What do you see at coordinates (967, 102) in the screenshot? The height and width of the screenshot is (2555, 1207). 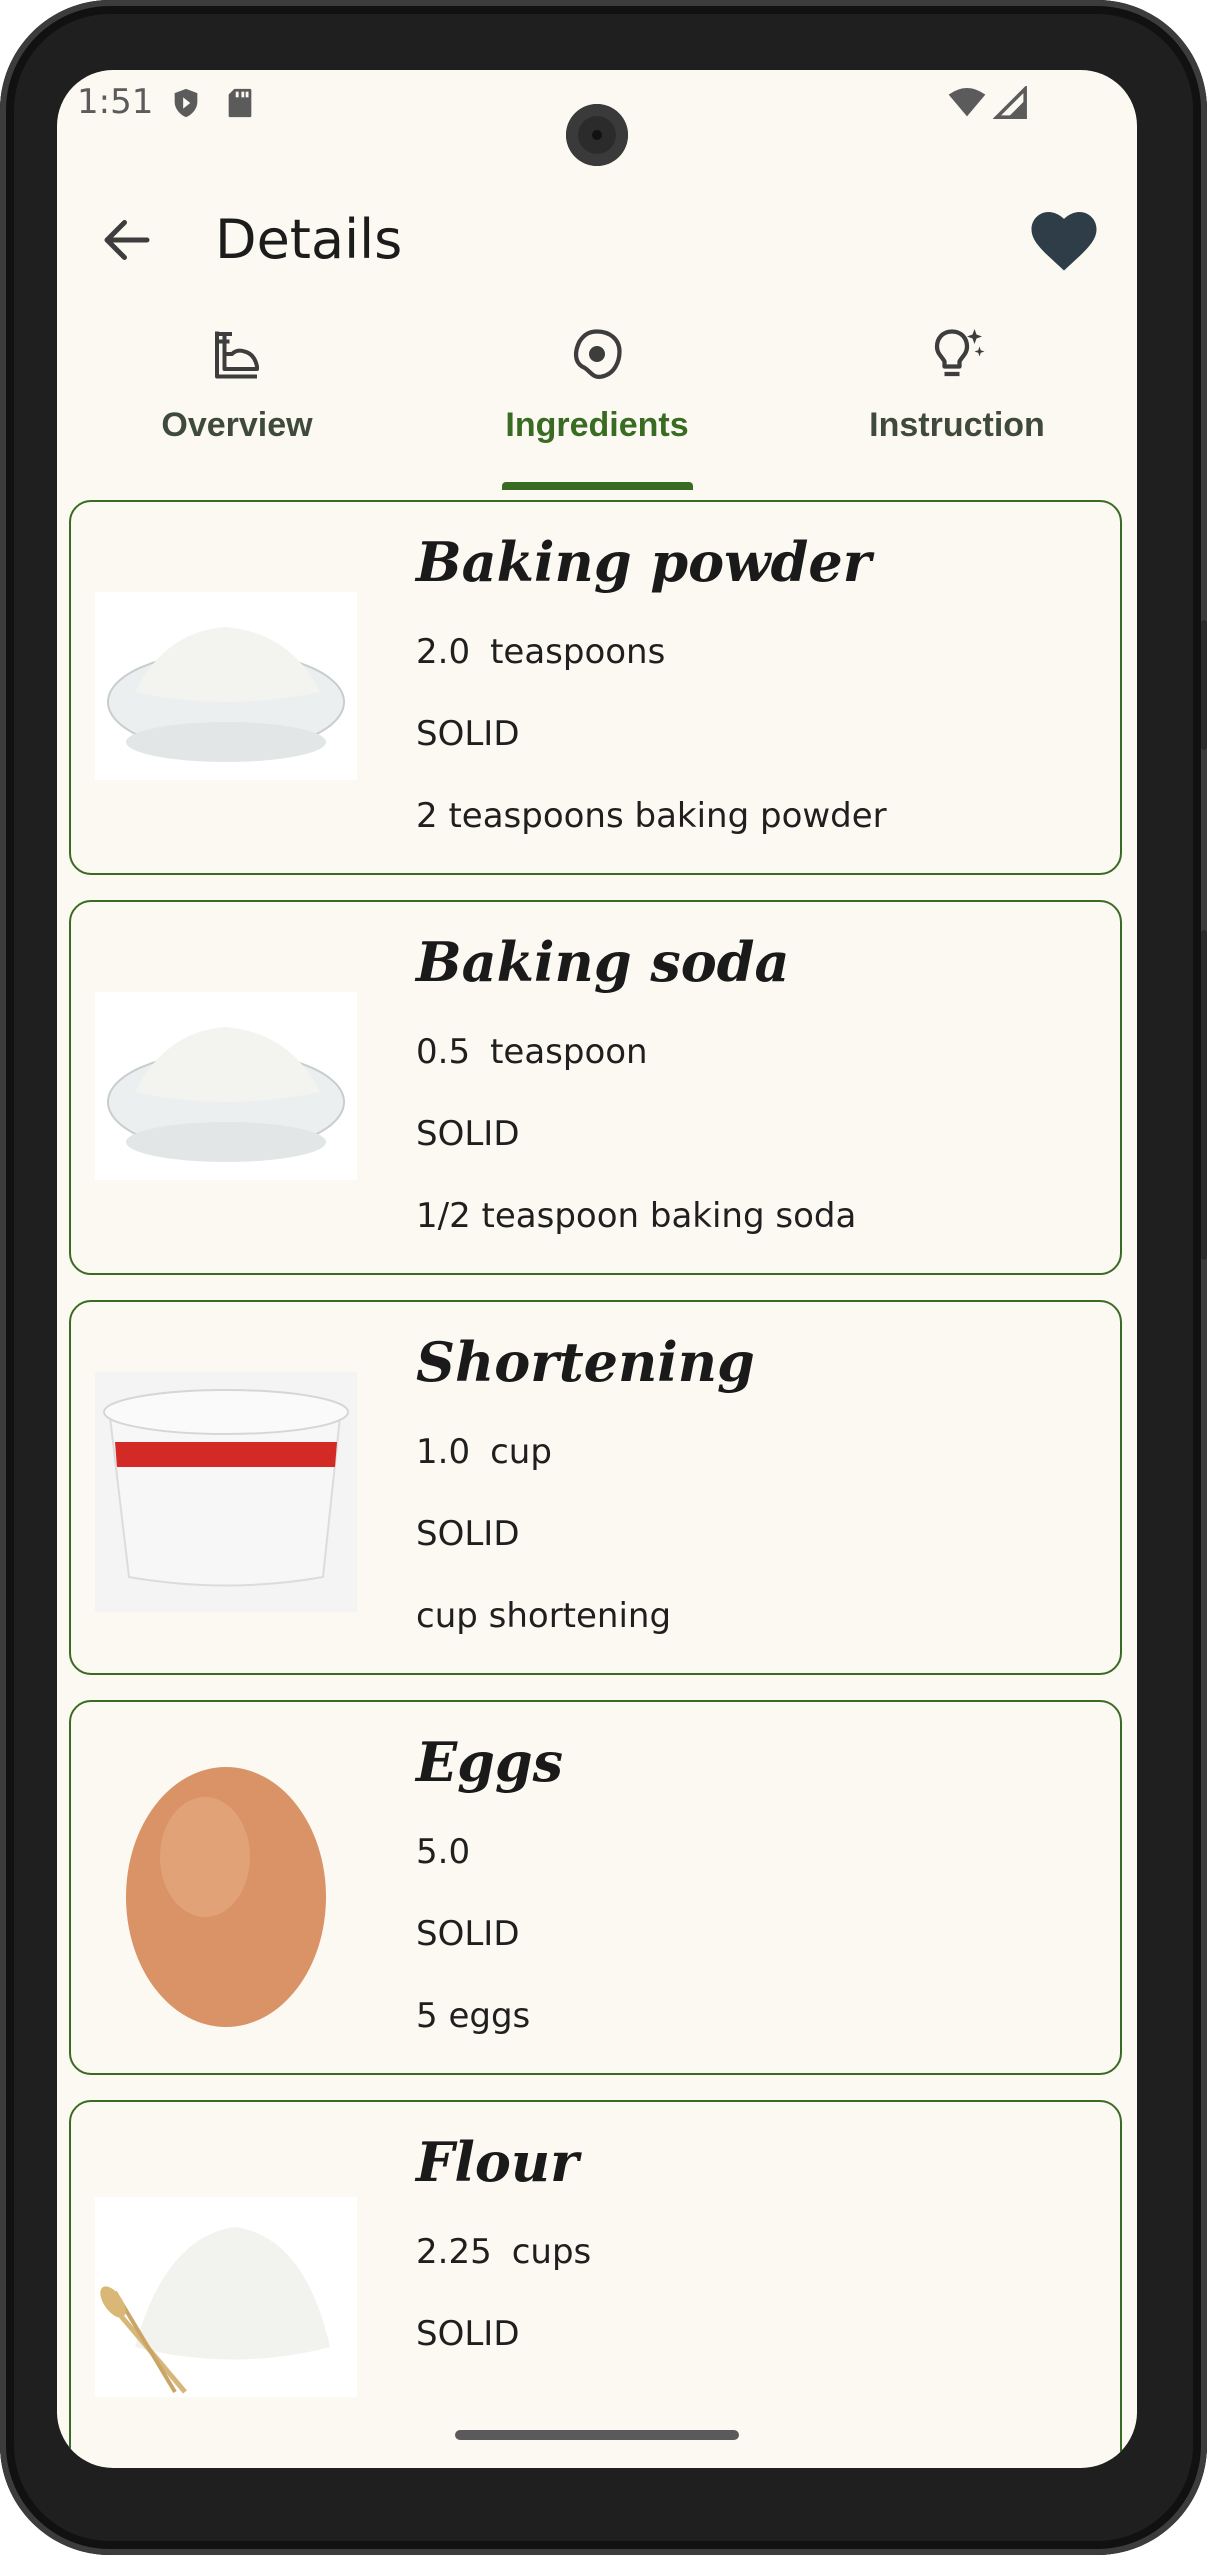 I see `wifi-icon` at bounding box center [967, 102].